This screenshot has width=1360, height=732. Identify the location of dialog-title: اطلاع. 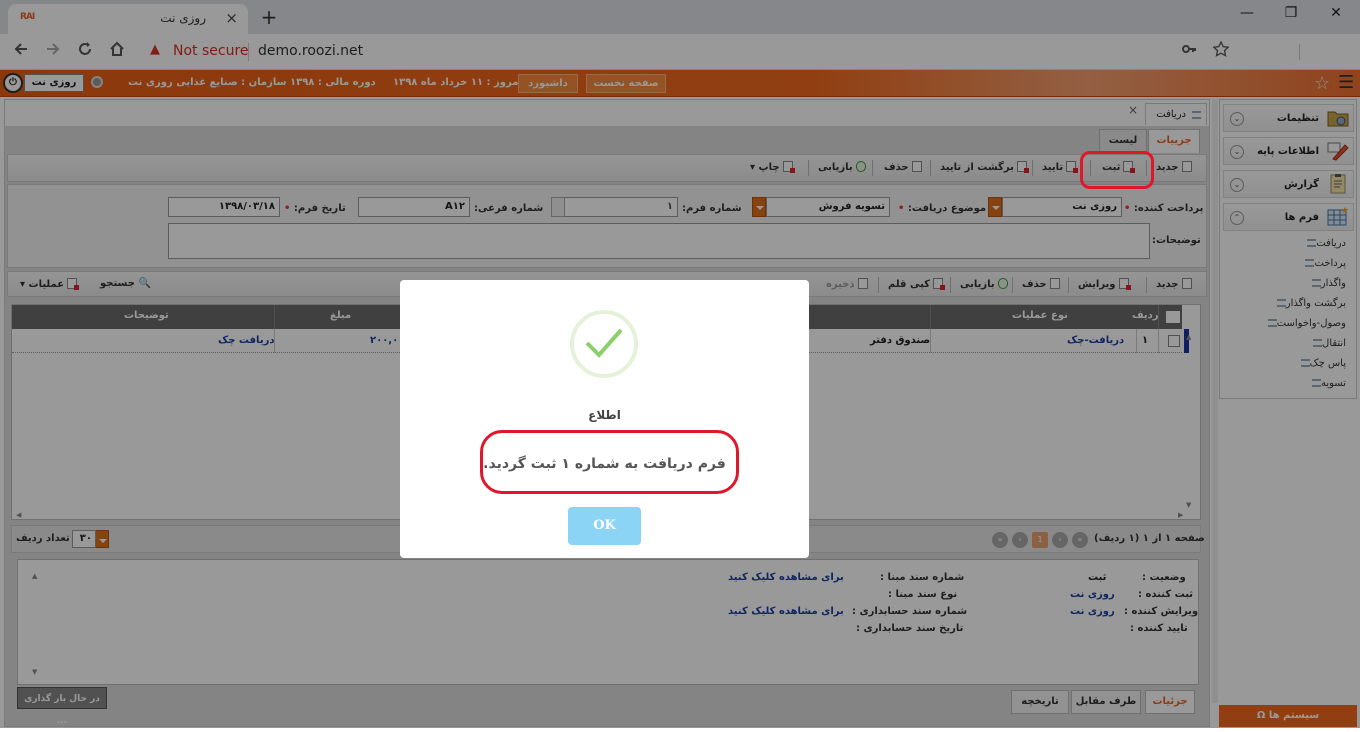
(604, 415).